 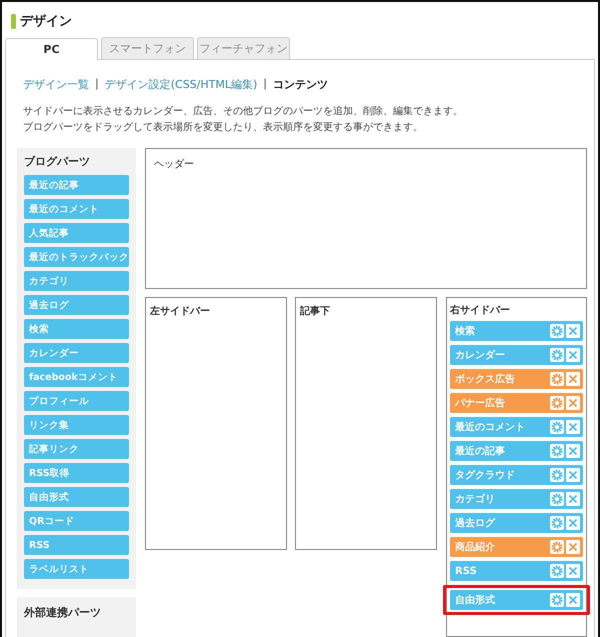 I want to click on sidebar-part: カレンダー, so click(x=516, y=355).